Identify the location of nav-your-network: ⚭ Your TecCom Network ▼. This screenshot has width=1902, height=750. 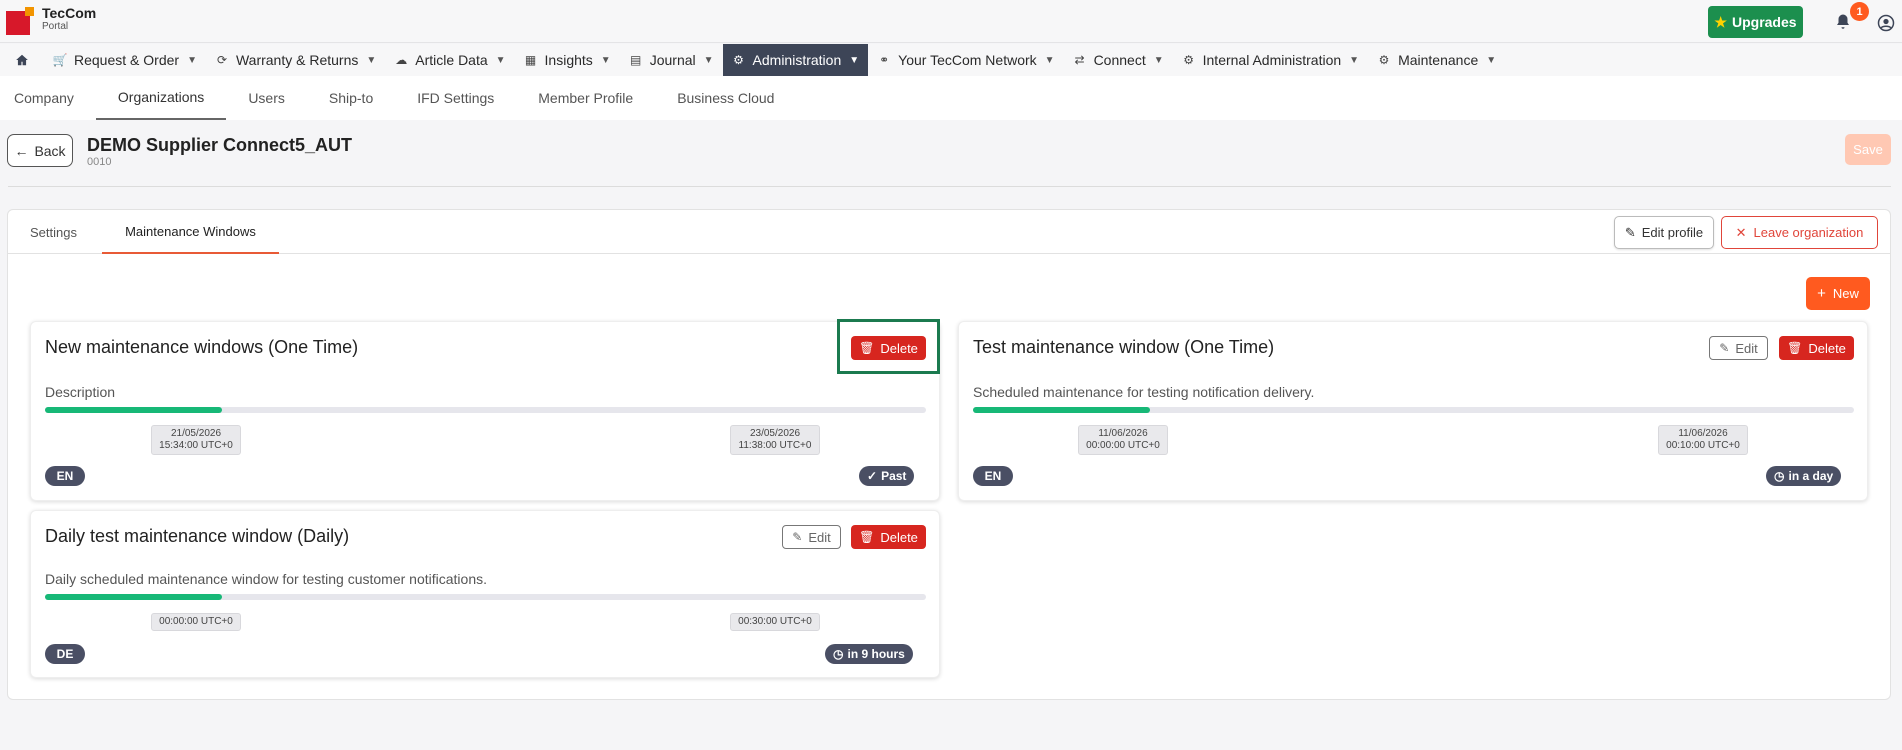
(965, 60).